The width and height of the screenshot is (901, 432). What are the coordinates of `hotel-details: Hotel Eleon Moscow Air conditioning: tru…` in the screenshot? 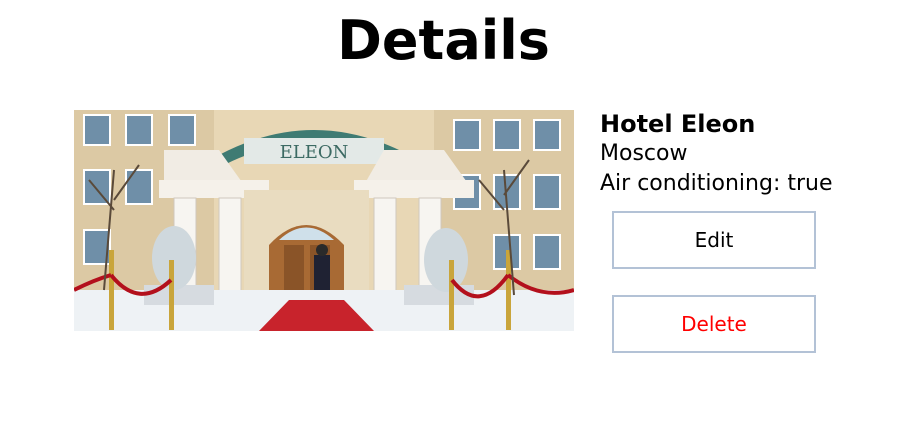 It's located at (745, 154).